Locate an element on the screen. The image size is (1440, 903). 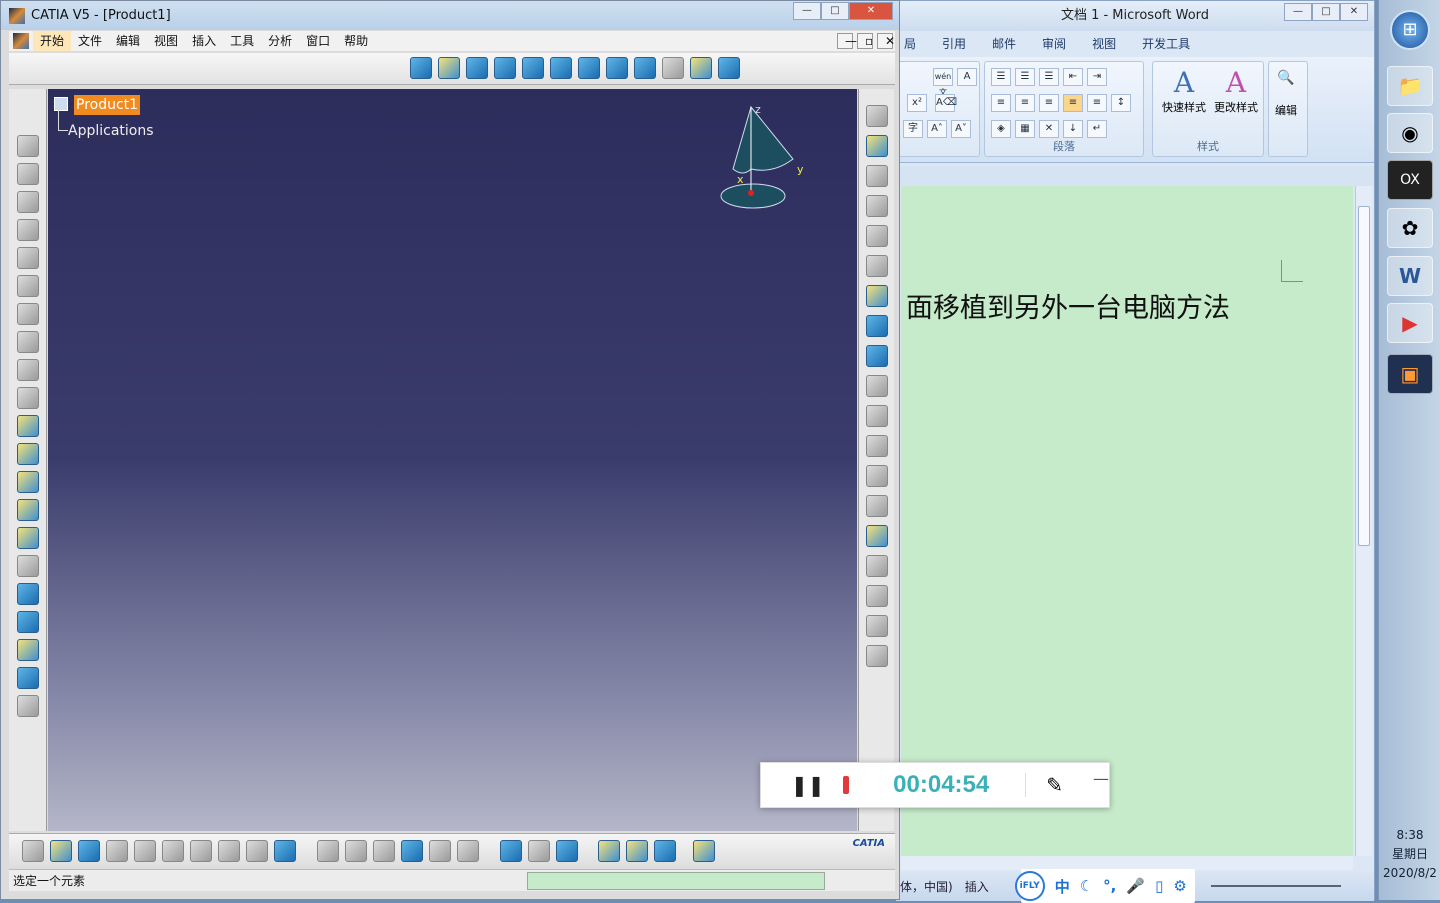
fit-all-icon is located at coordinates (449, 68).